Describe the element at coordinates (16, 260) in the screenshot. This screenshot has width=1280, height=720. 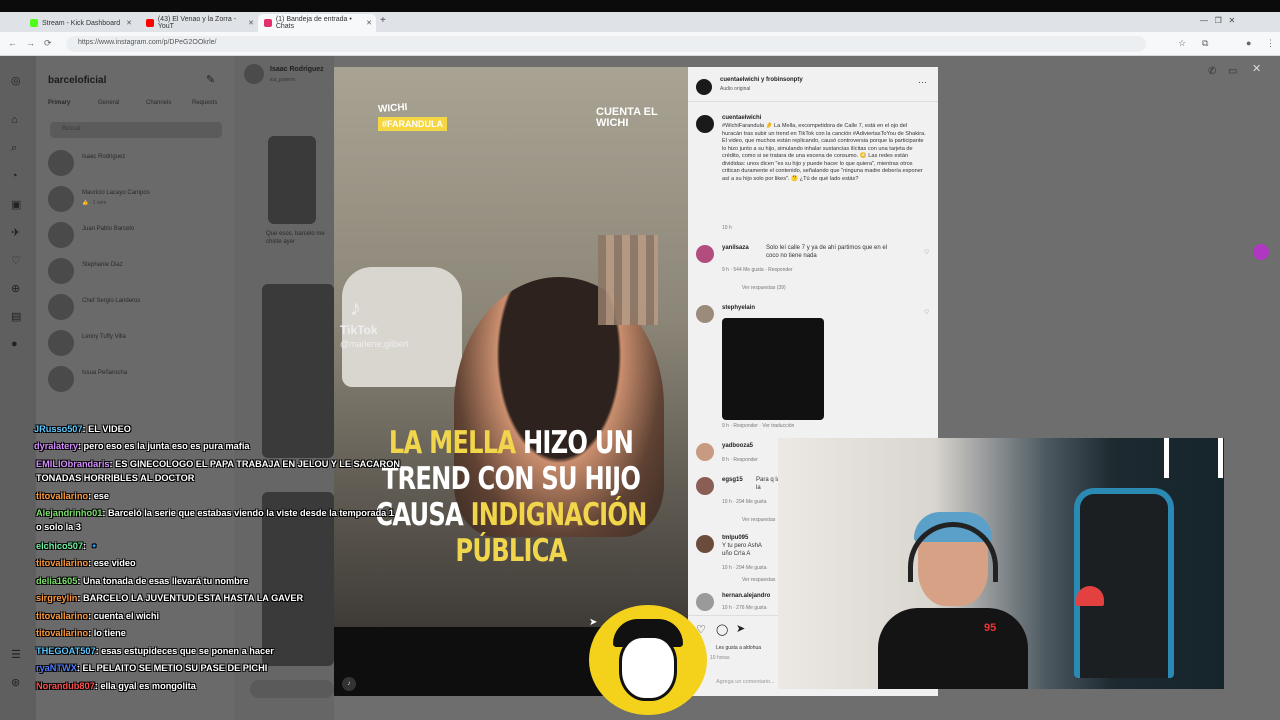
I see `notifications-icon: ♡` at that location.